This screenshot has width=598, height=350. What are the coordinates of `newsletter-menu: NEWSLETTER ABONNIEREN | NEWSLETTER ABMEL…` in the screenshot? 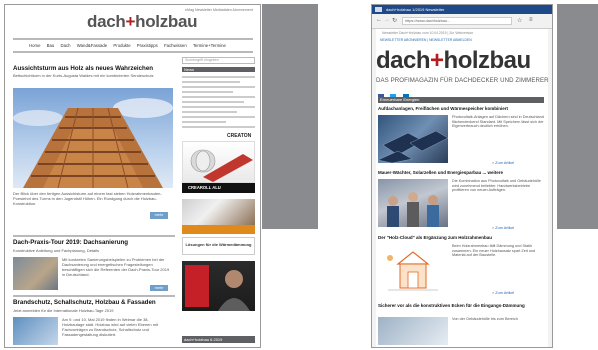 It's located at (426, 40).